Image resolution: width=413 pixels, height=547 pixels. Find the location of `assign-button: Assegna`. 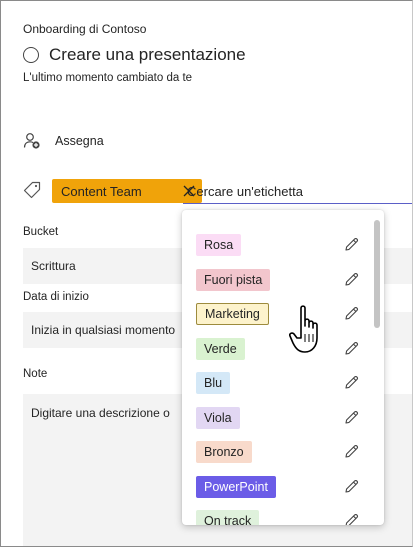

assign-button: Assegna is located at coordinates (63, 141).